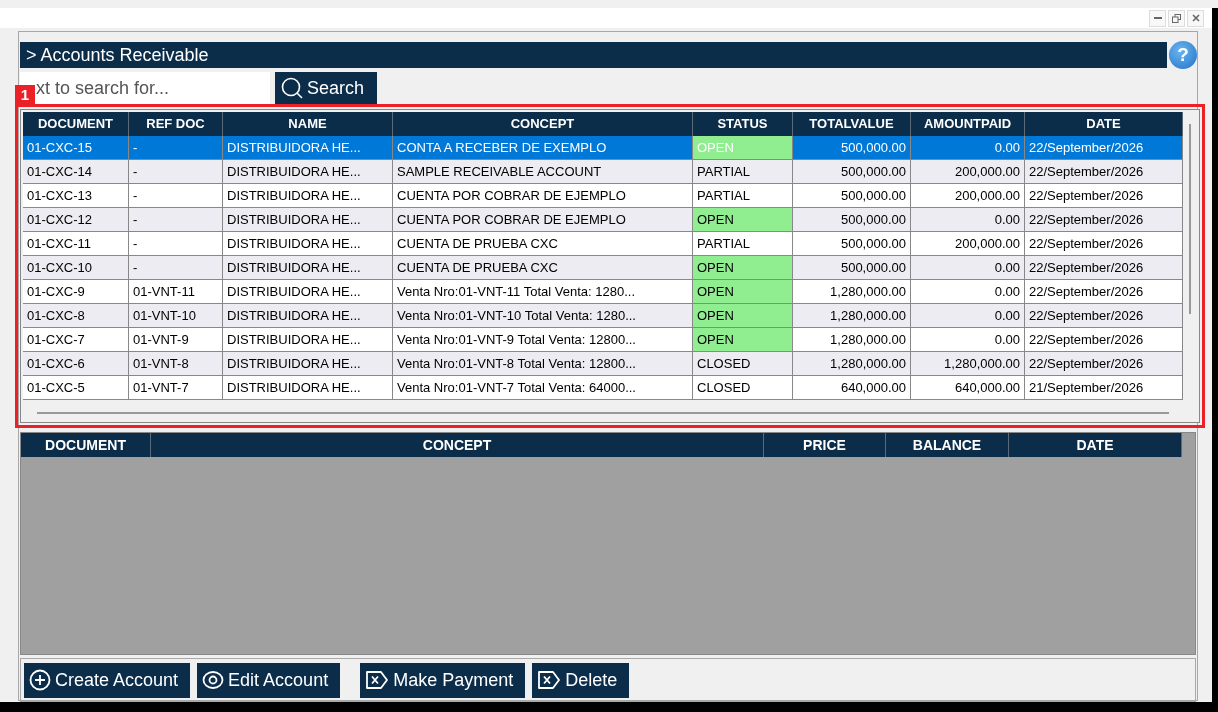  I want to click on table-cell: 01-CXC-11, so click(76, 244).